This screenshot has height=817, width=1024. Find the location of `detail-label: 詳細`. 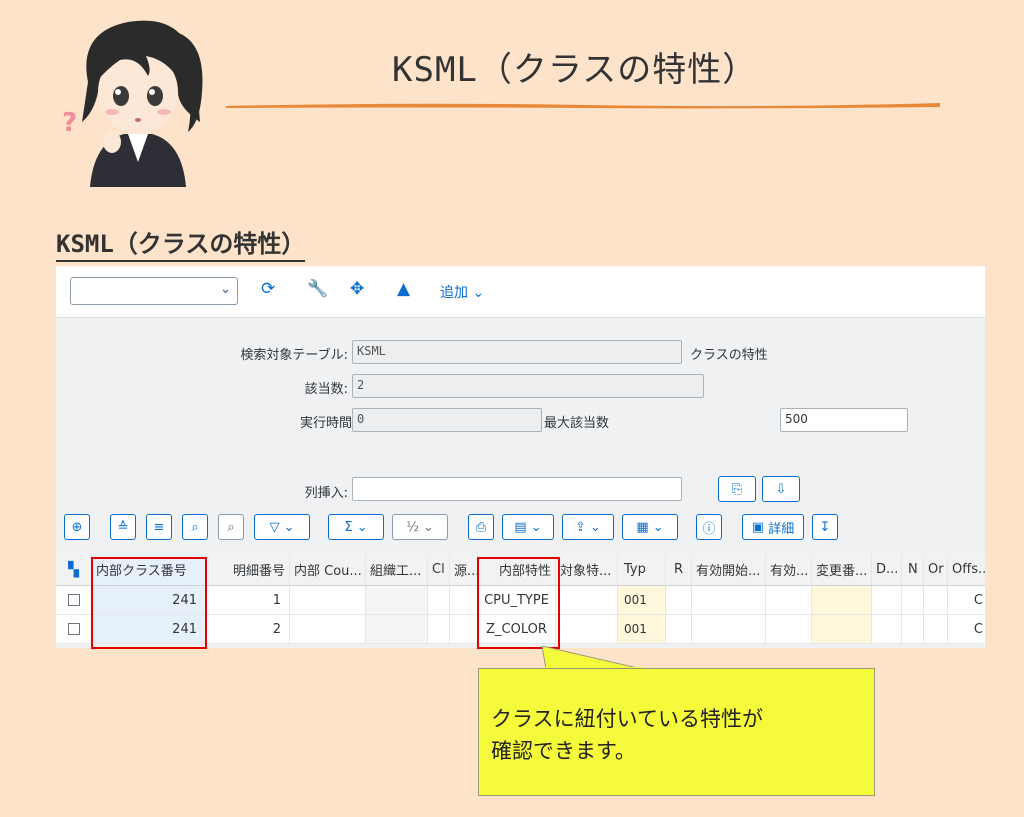

detail-label: 詳細 is located at coordinates (781, 529).